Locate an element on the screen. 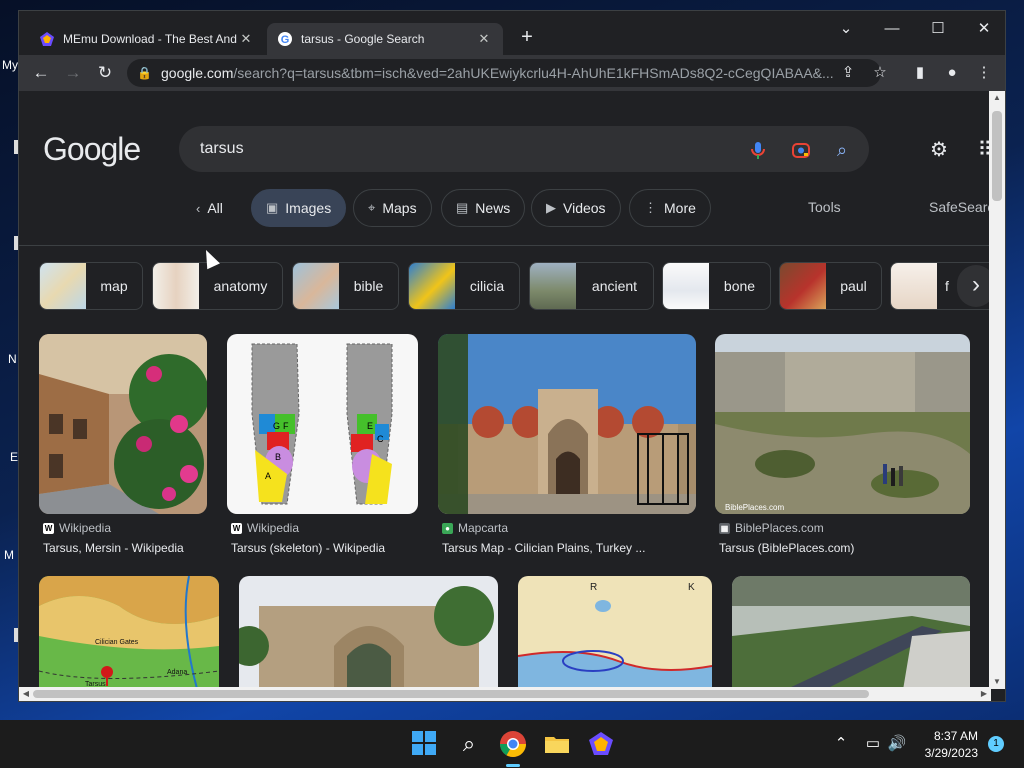 This screenshot has width=1024, height=768. related-label: ancient is located at coordinates (614, 286).